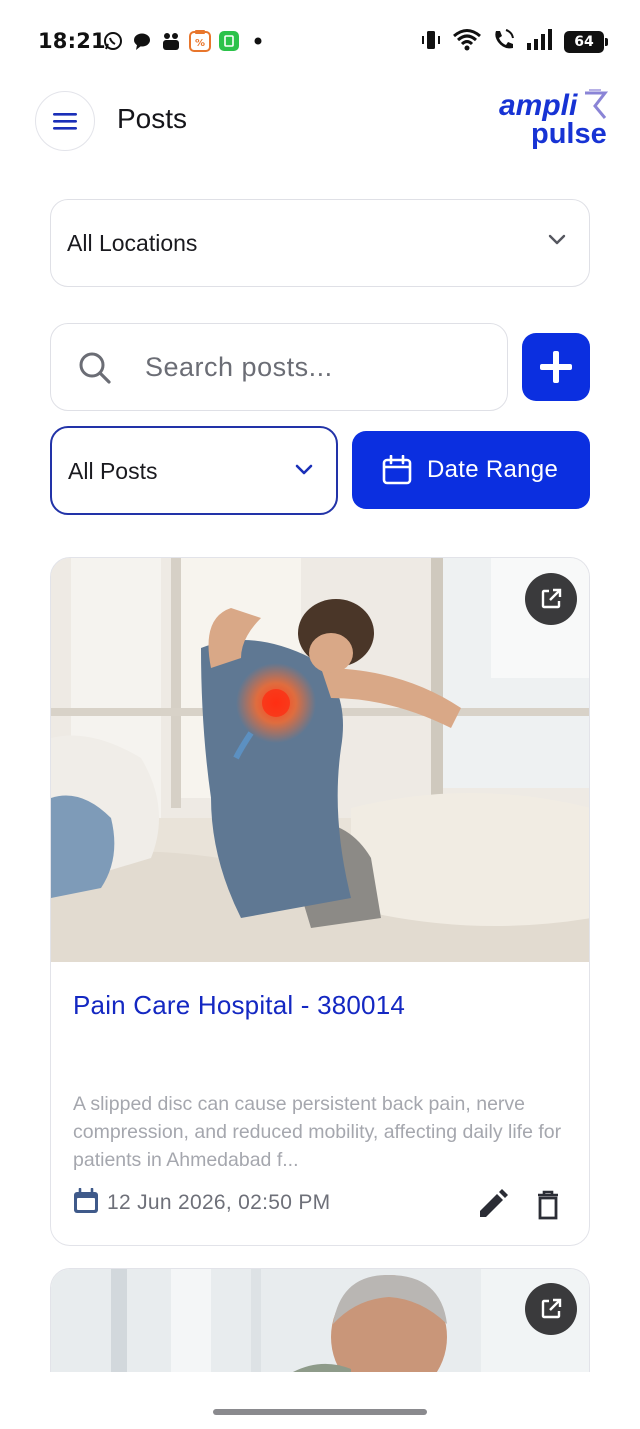 This screenshot has width=640, height=1429. Describe the element at coordinates (113, 471) in the screenshot. I see `post-type-value: All Posts` at that location.